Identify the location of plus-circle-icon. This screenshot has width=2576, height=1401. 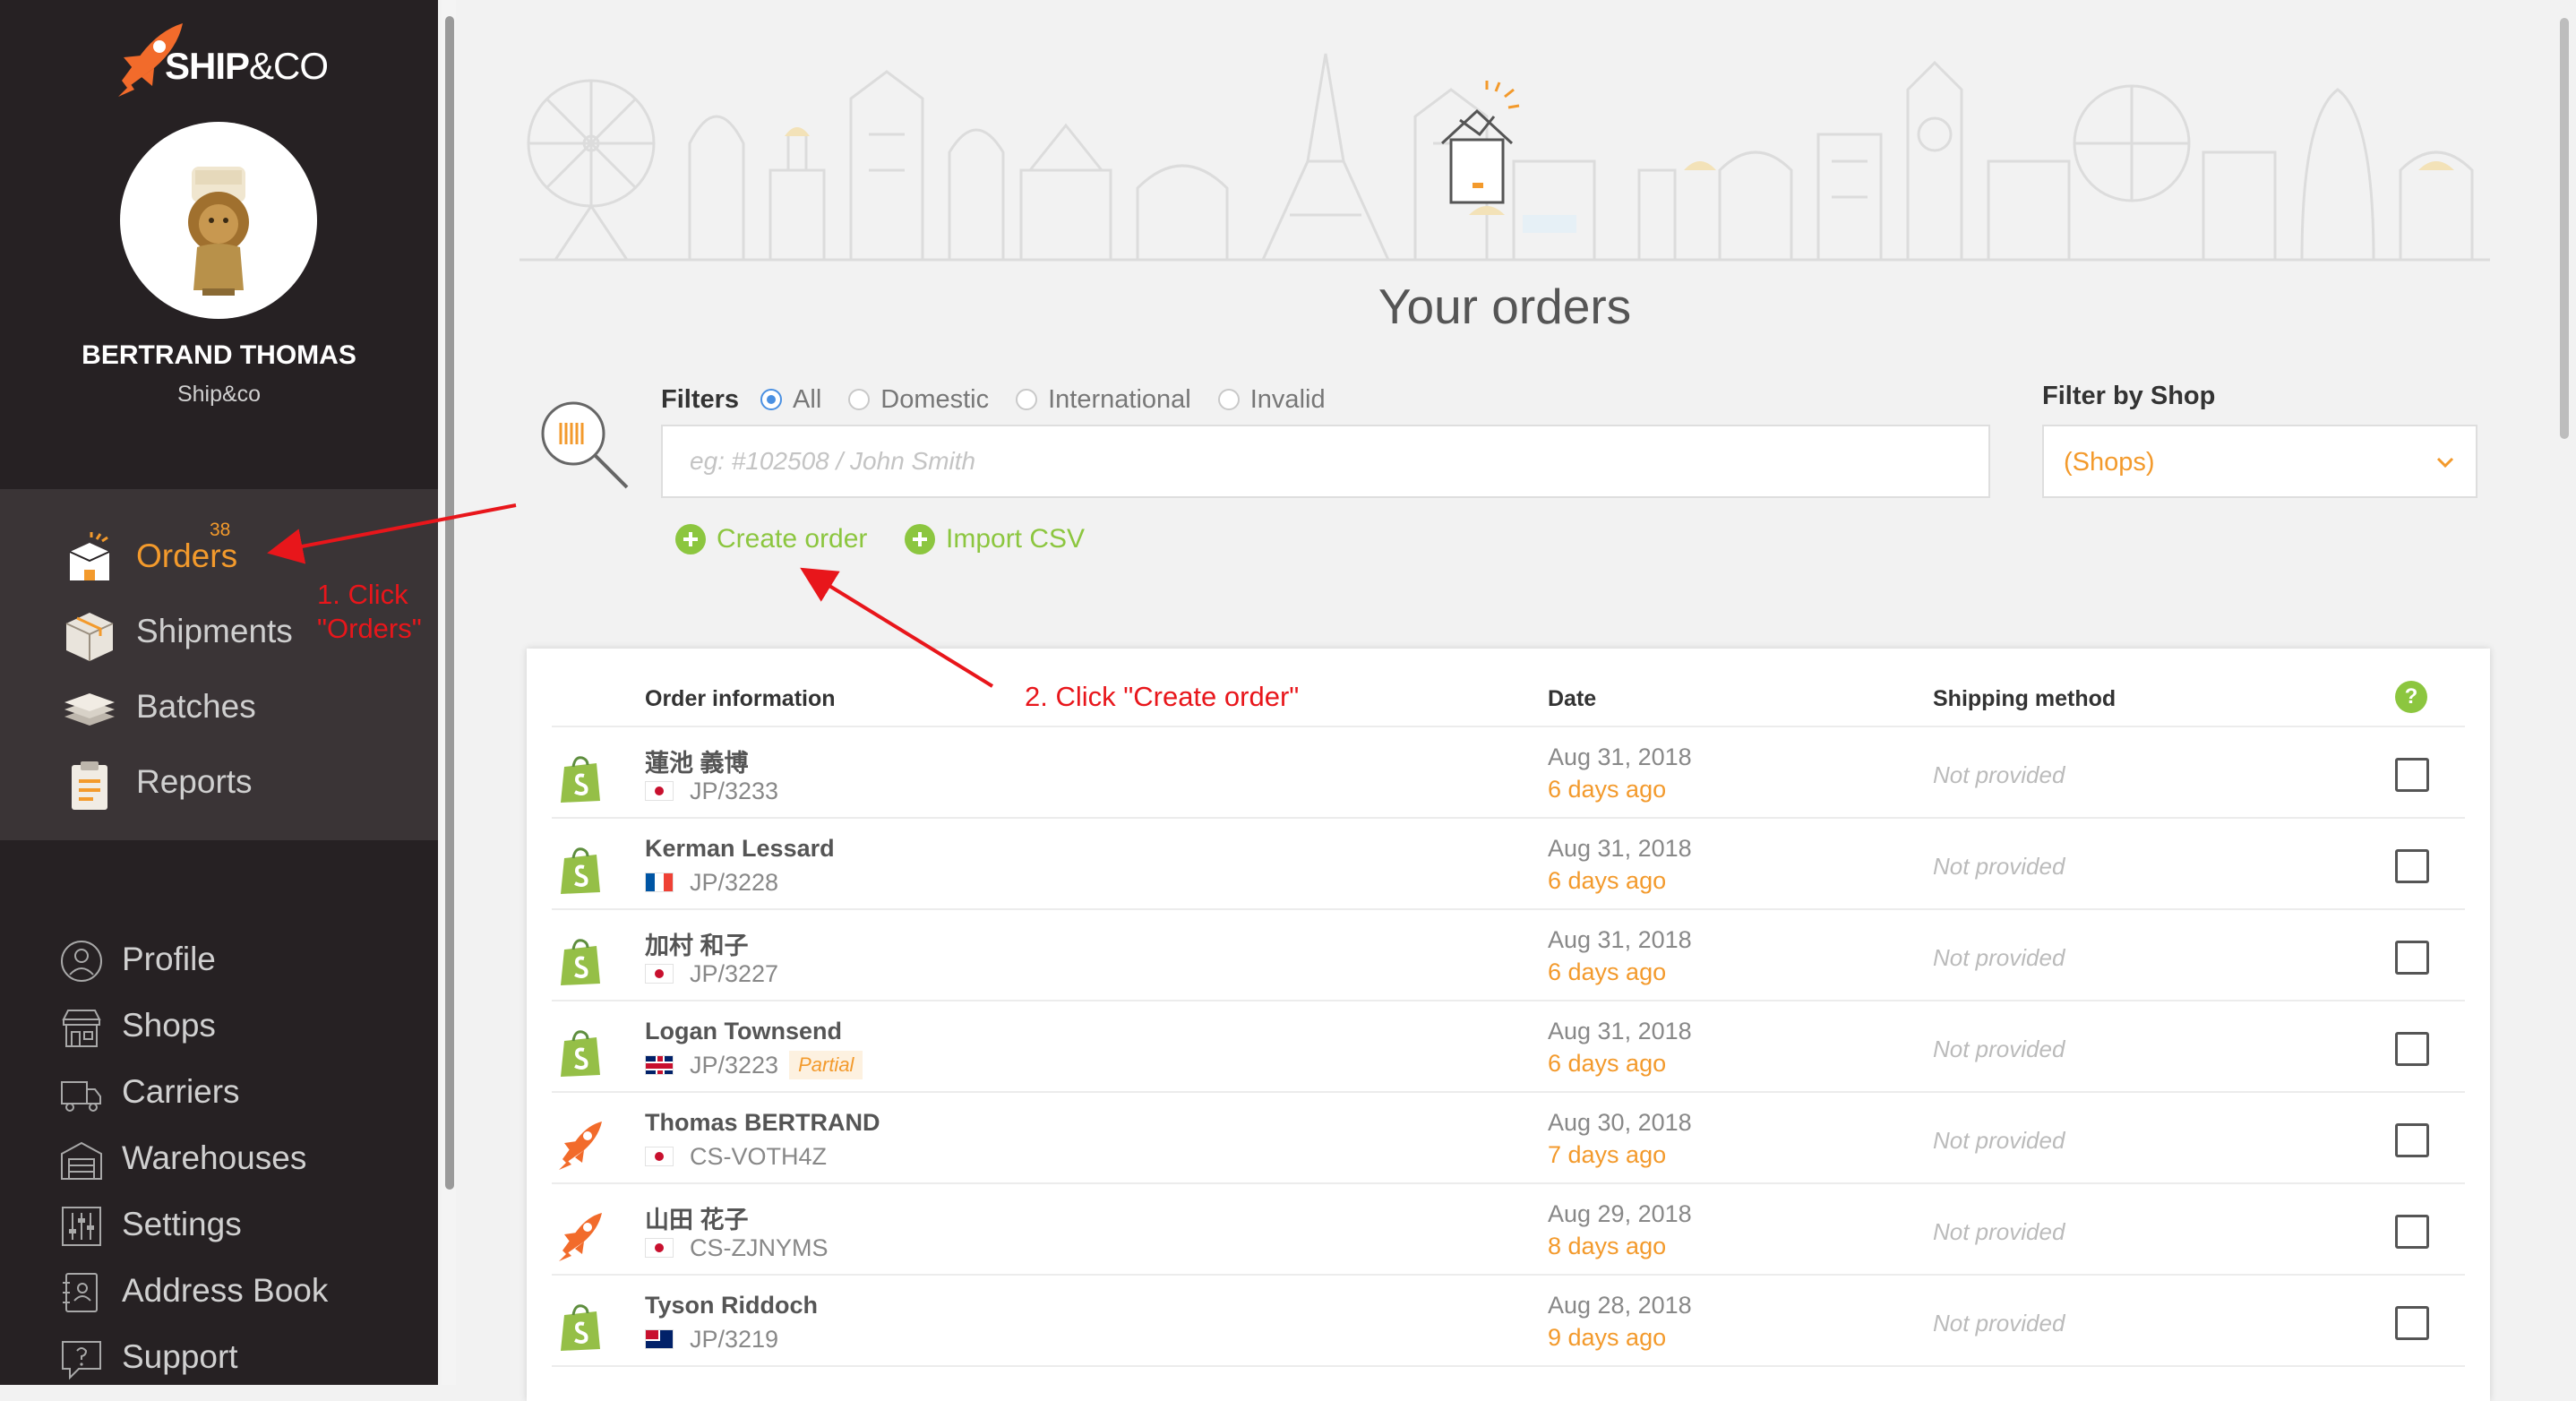
(920, 539).